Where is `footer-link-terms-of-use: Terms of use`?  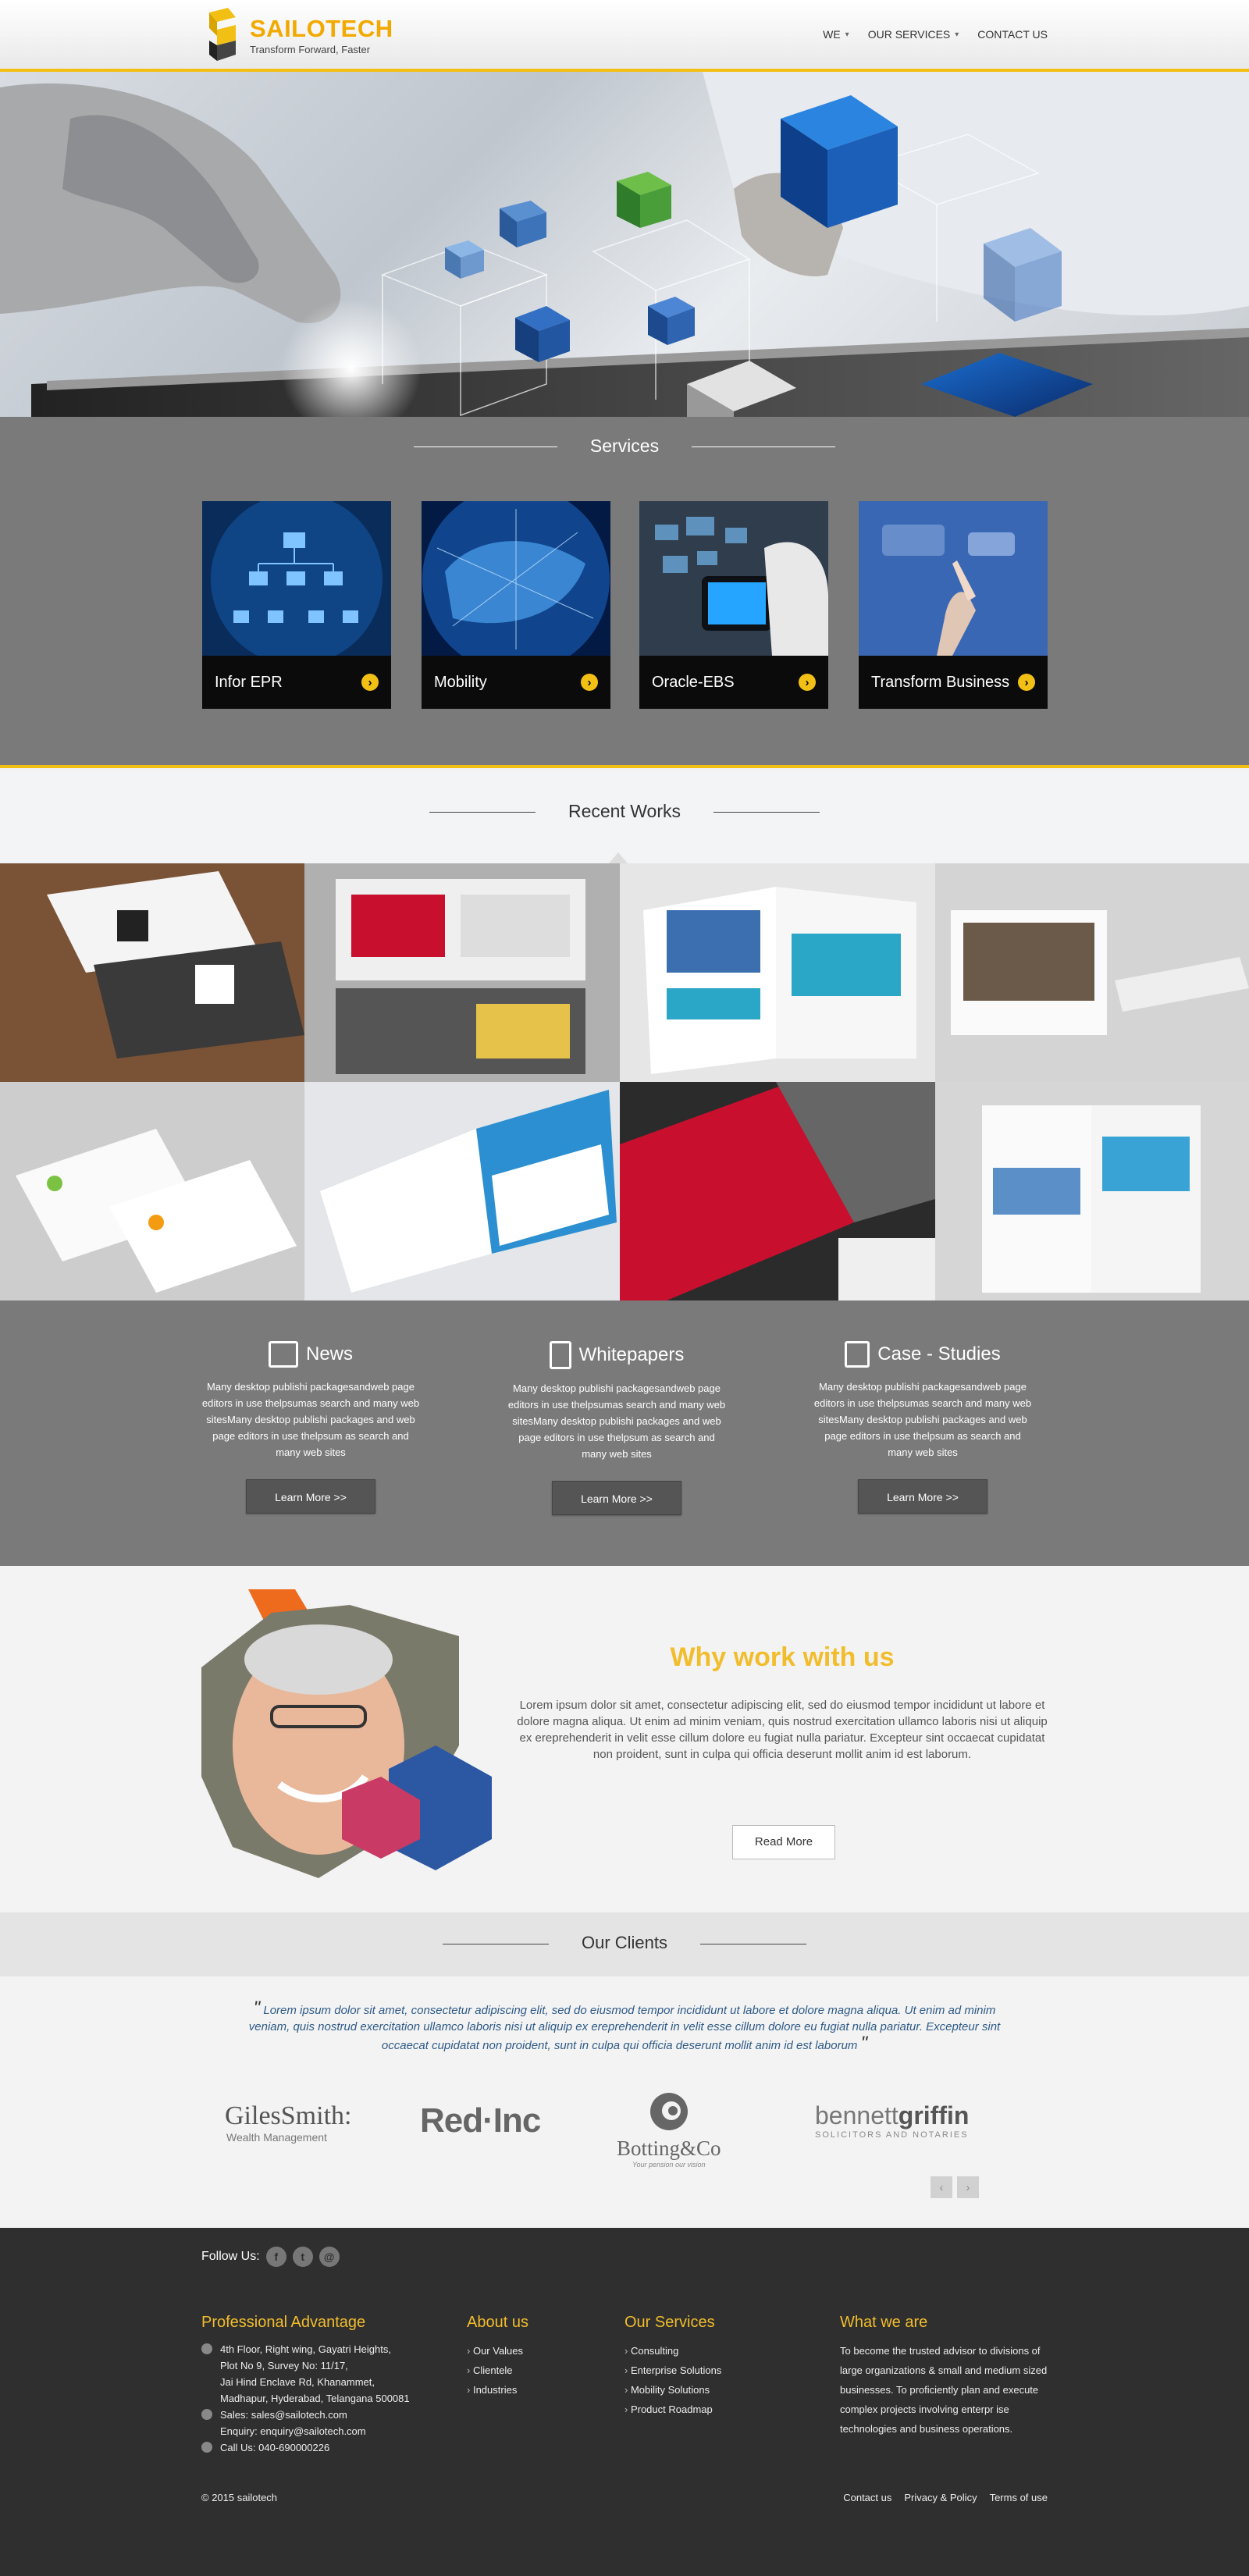 footer-link-terms-of-use: Terms of use is located at coordinates (1019, 2497).